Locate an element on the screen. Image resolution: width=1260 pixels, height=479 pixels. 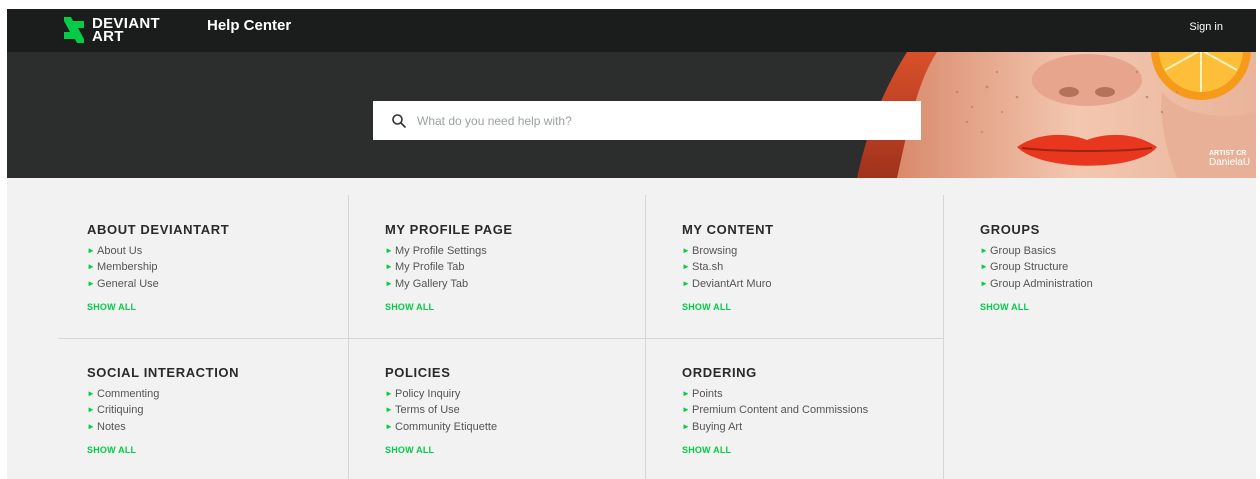
deviantart-logo: DEVIANT ART is located at coordinates (129, 30).